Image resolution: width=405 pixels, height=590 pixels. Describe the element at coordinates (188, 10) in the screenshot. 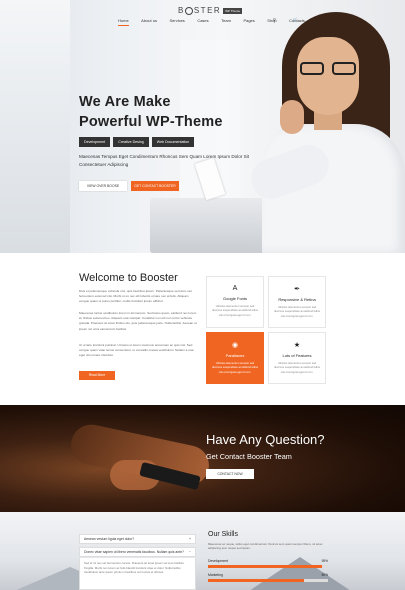

I see `logo-circle-icon` at that location.